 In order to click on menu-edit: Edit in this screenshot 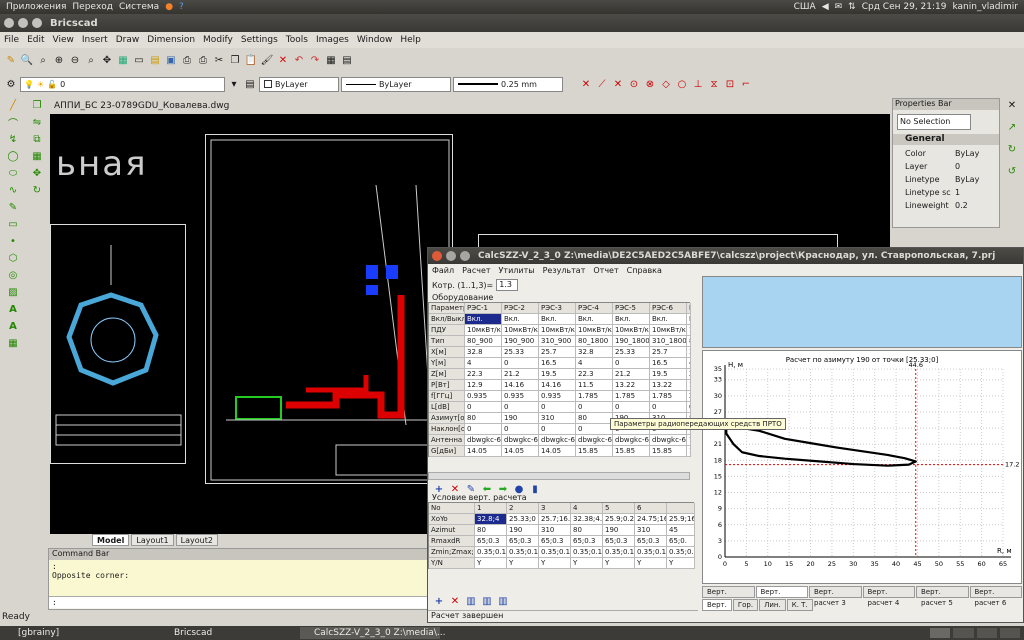, I will do `click(35, 40)`.